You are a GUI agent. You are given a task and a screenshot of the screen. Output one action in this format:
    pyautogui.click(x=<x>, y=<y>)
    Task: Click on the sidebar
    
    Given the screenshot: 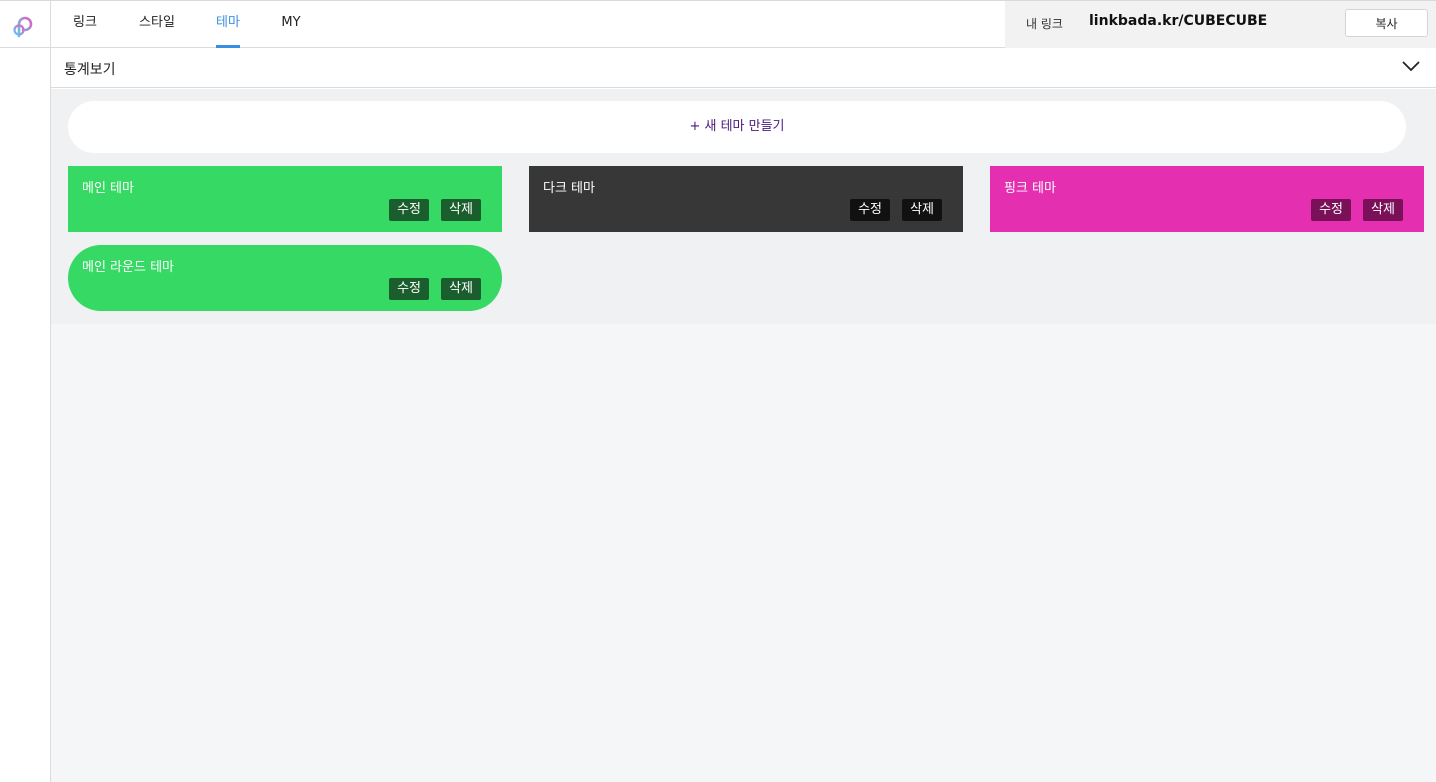 What is the action you would take?
    pyautogui.click(x=25, y=391)
    